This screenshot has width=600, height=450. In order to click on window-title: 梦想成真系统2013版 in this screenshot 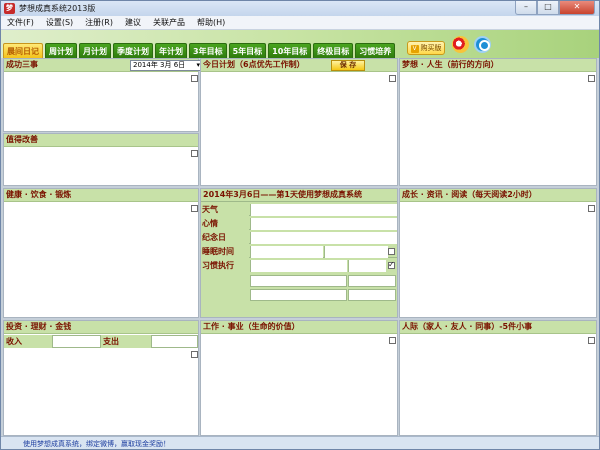, I will do `click(57, 8)`.